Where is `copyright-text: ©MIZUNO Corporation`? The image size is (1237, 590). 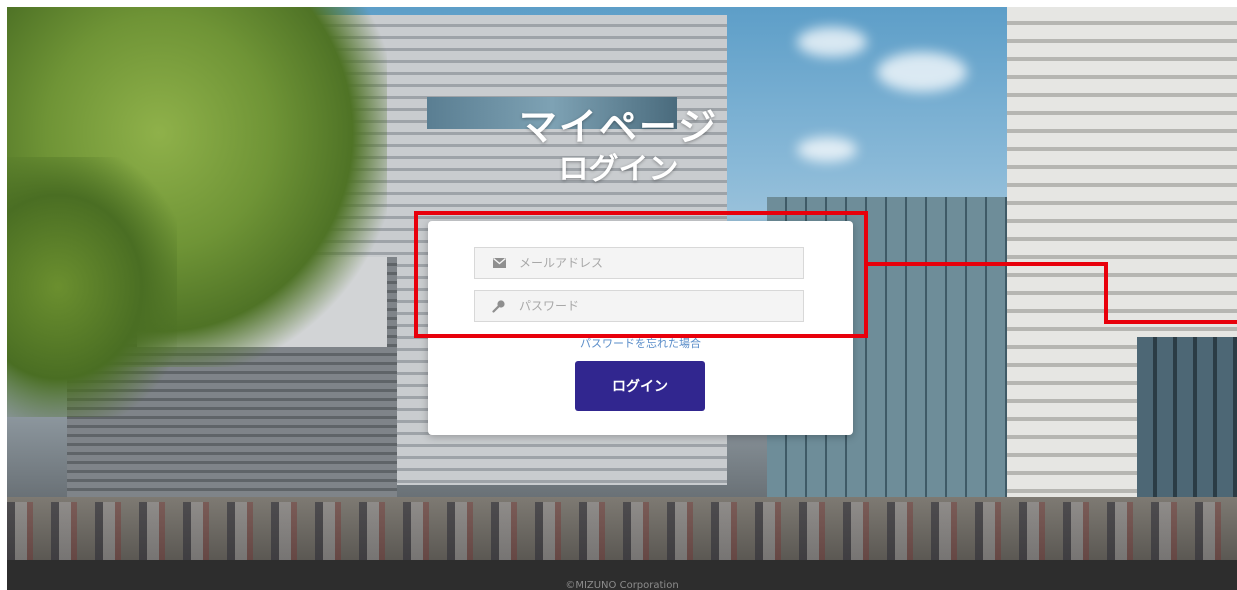
copyright-text: ©MIZUNO Corporation is located at coordinates (622, 585).